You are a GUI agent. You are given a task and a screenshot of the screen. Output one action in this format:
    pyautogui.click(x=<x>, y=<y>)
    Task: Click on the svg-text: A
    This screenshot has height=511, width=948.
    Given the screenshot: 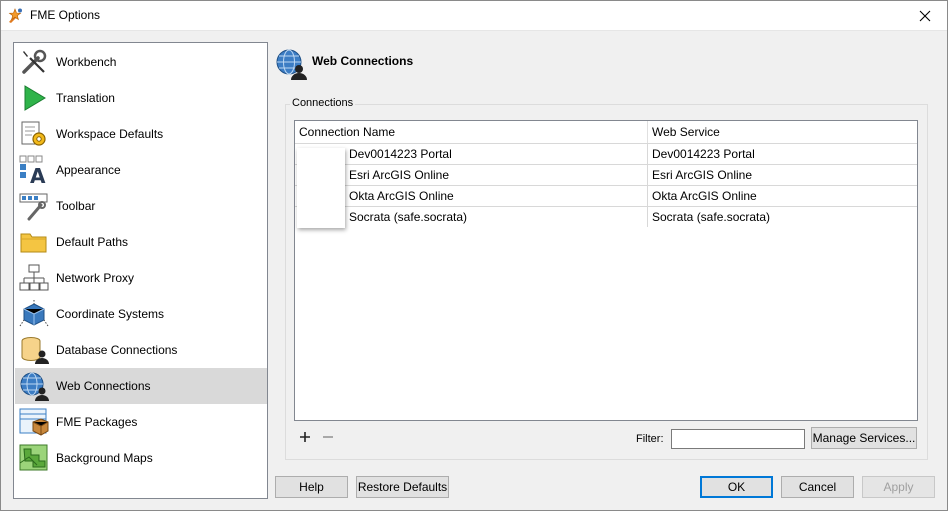 What is the action you would take?
    pyautogui.click(x=38, y=174)
    